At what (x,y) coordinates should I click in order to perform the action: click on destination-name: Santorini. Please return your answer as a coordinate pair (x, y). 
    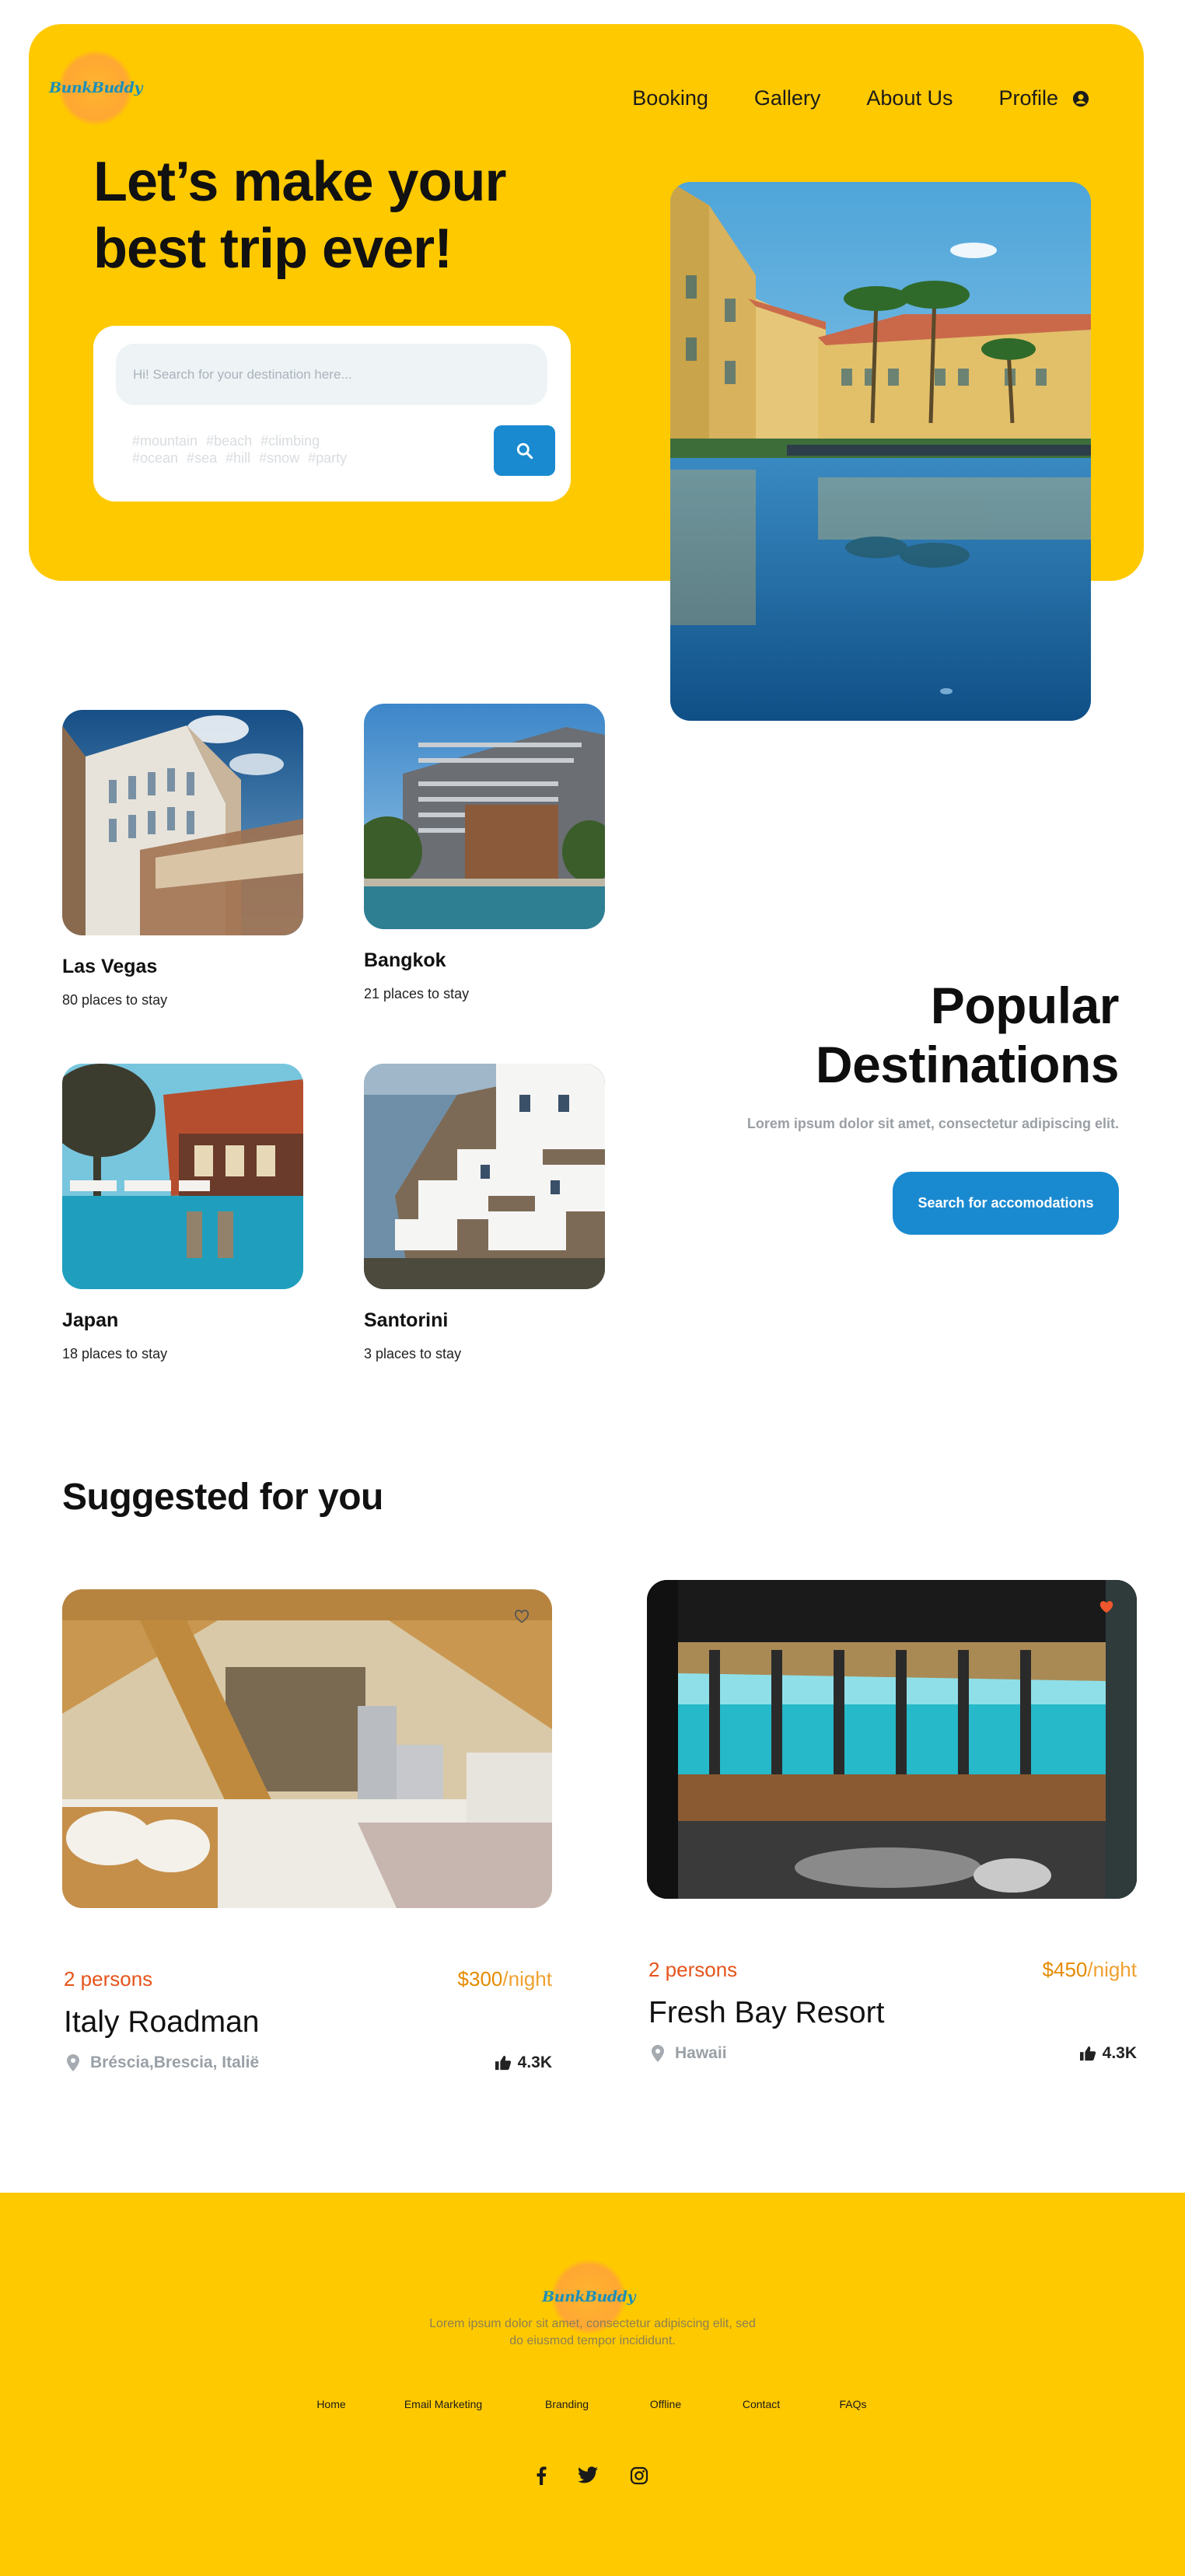
    Looking at the image, I should click on (406, 1320).